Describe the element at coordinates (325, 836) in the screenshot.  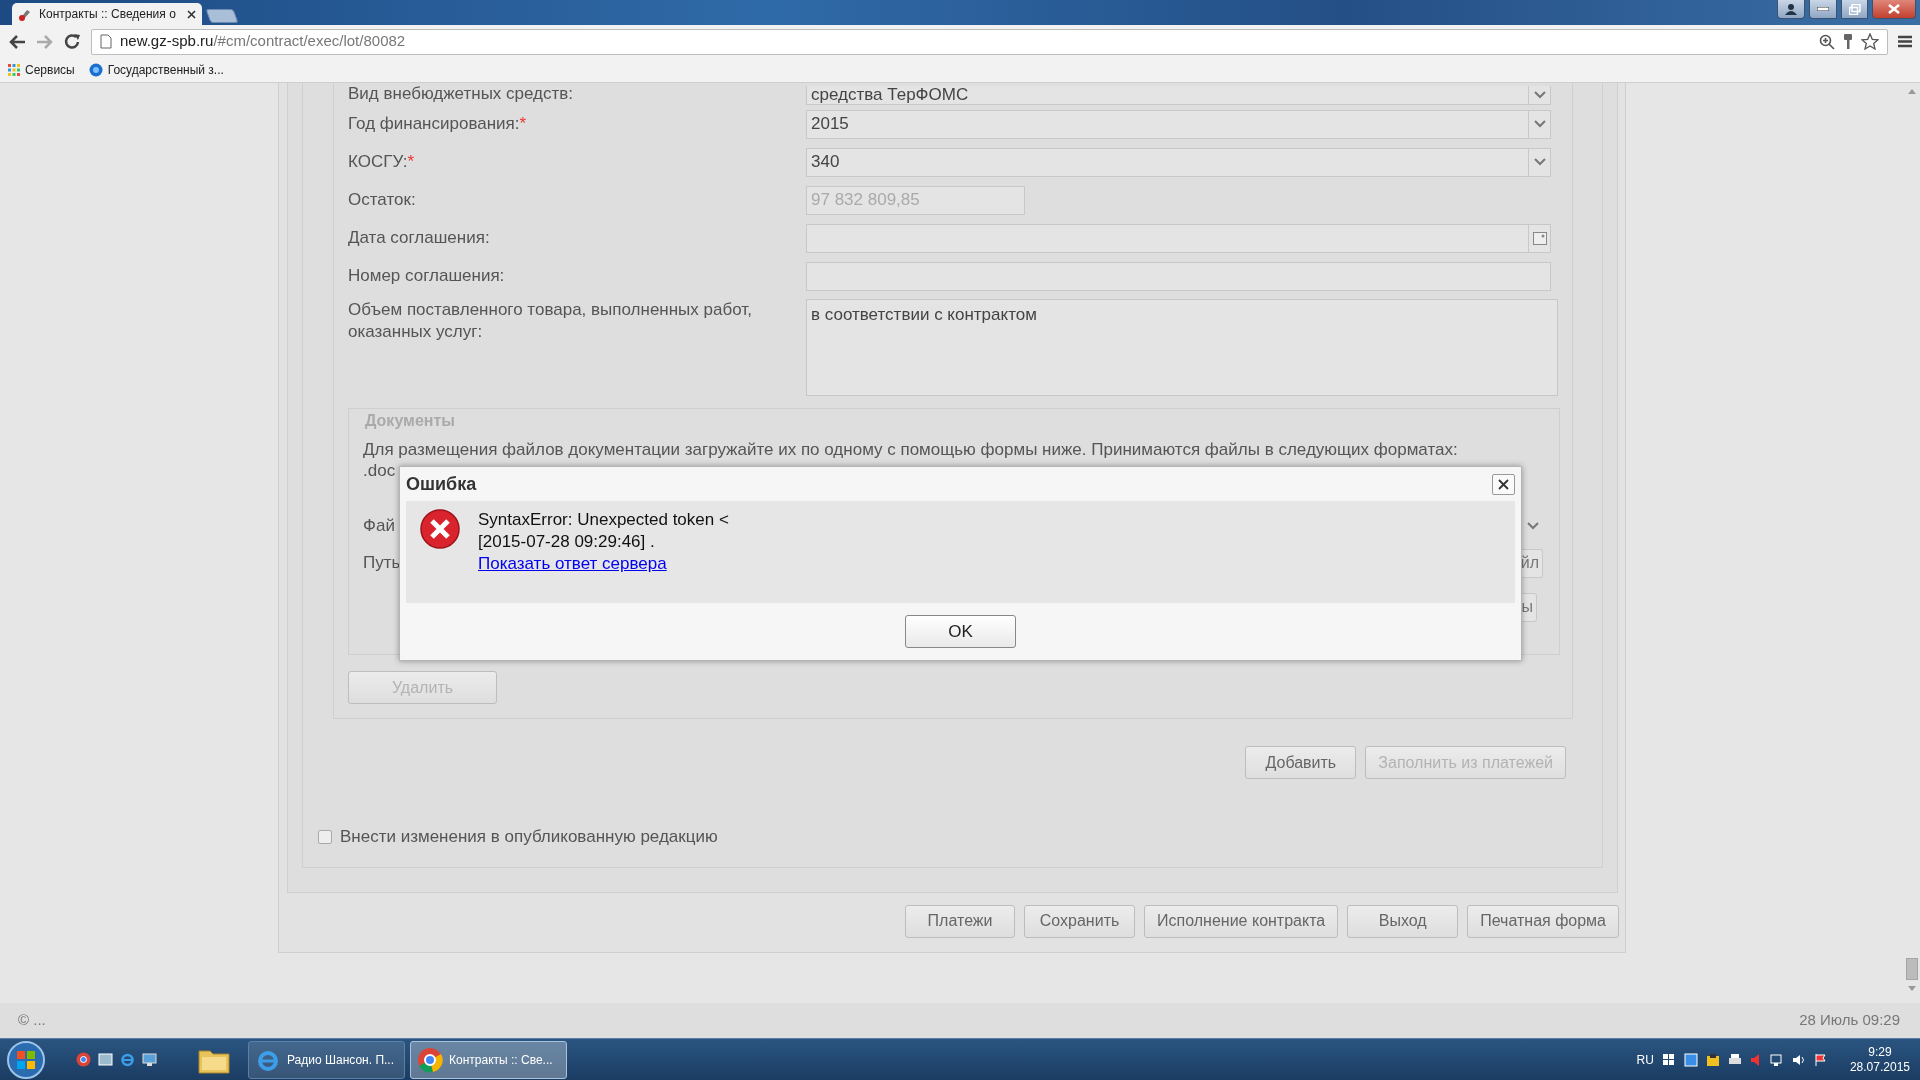
I see `checkbox` at that location.